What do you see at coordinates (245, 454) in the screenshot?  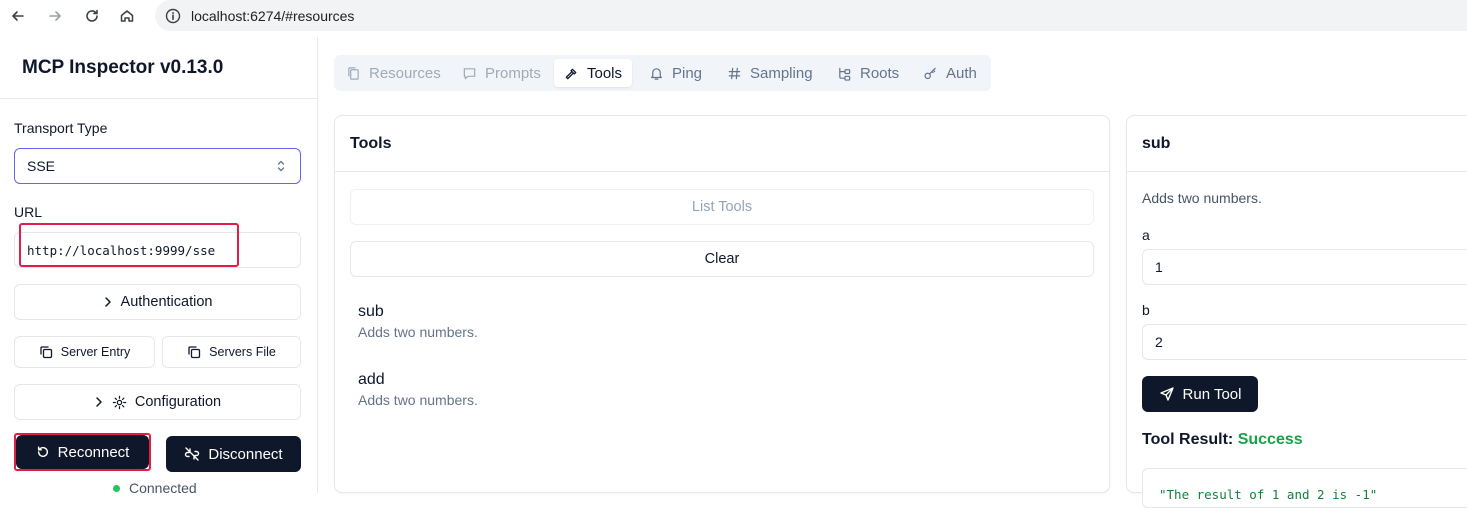 I see `disconnect-label: Disconnect` at bounding box center [245, 454].